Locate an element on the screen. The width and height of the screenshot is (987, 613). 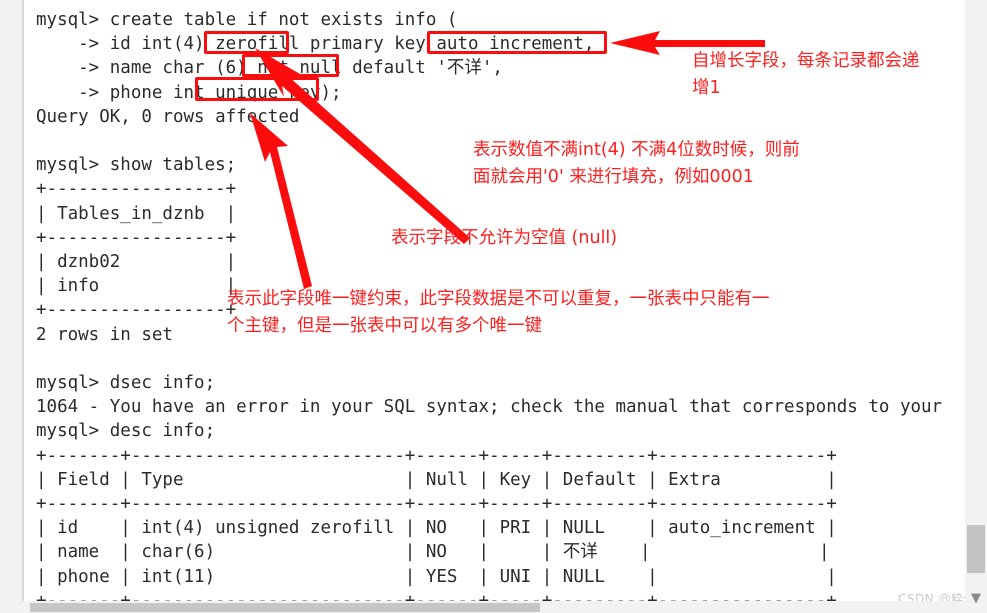
note-auto-increment: 自增长字段，每条记录都会递 增1 is located at coordinates (806, 74).